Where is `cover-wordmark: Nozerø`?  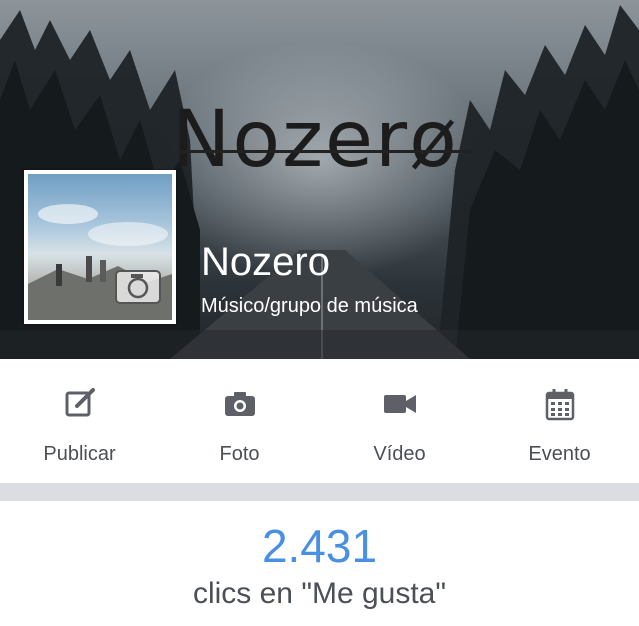 cover-wordmark: Nozerø is located at coordinates (315, 140).